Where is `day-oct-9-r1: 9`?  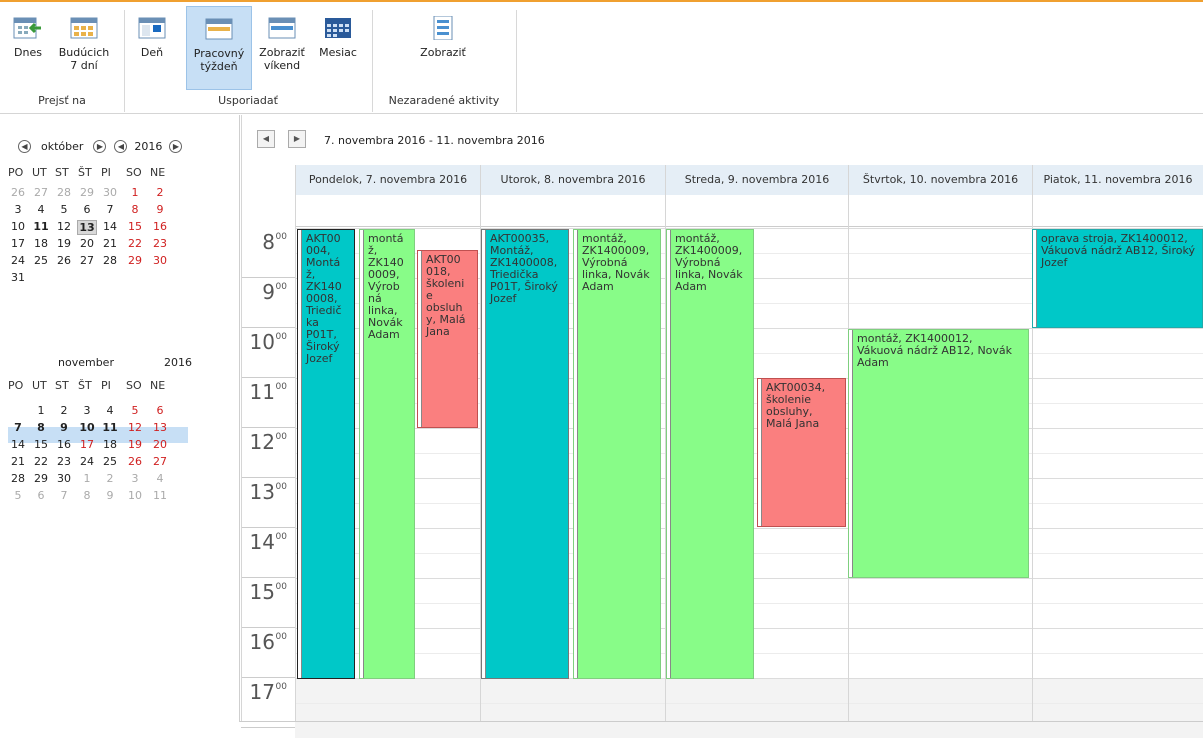 day-oct-9-r1: 9 is located at coordinates (160, 209).